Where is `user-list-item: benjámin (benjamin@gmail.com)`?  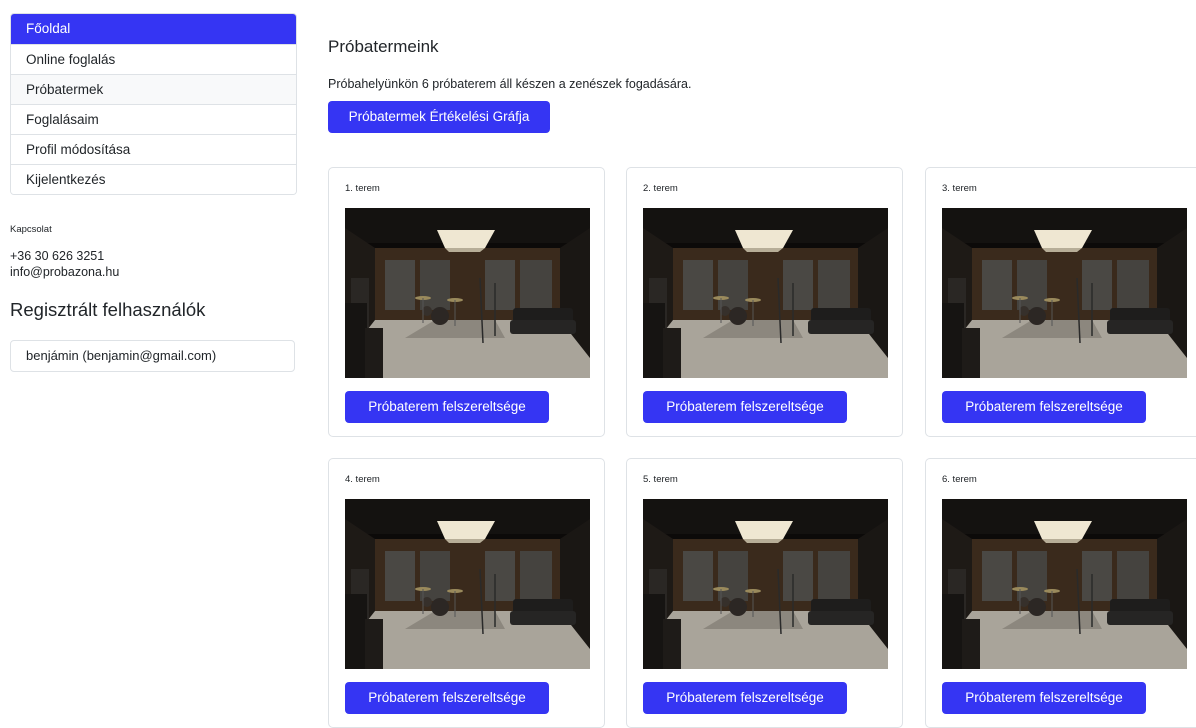
user-list-item: benjámin (benjamin@gmail.com) is located at coordinates (152, 356).